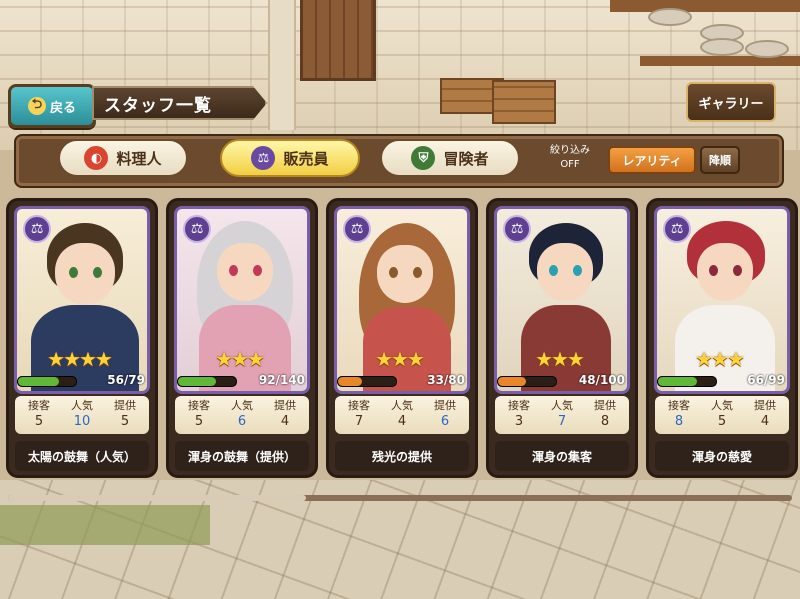 The width and height of the screenshot is (800, 599). I want to click on skill-name: 太陽の鼓舞（人気）, so click(82, 456).